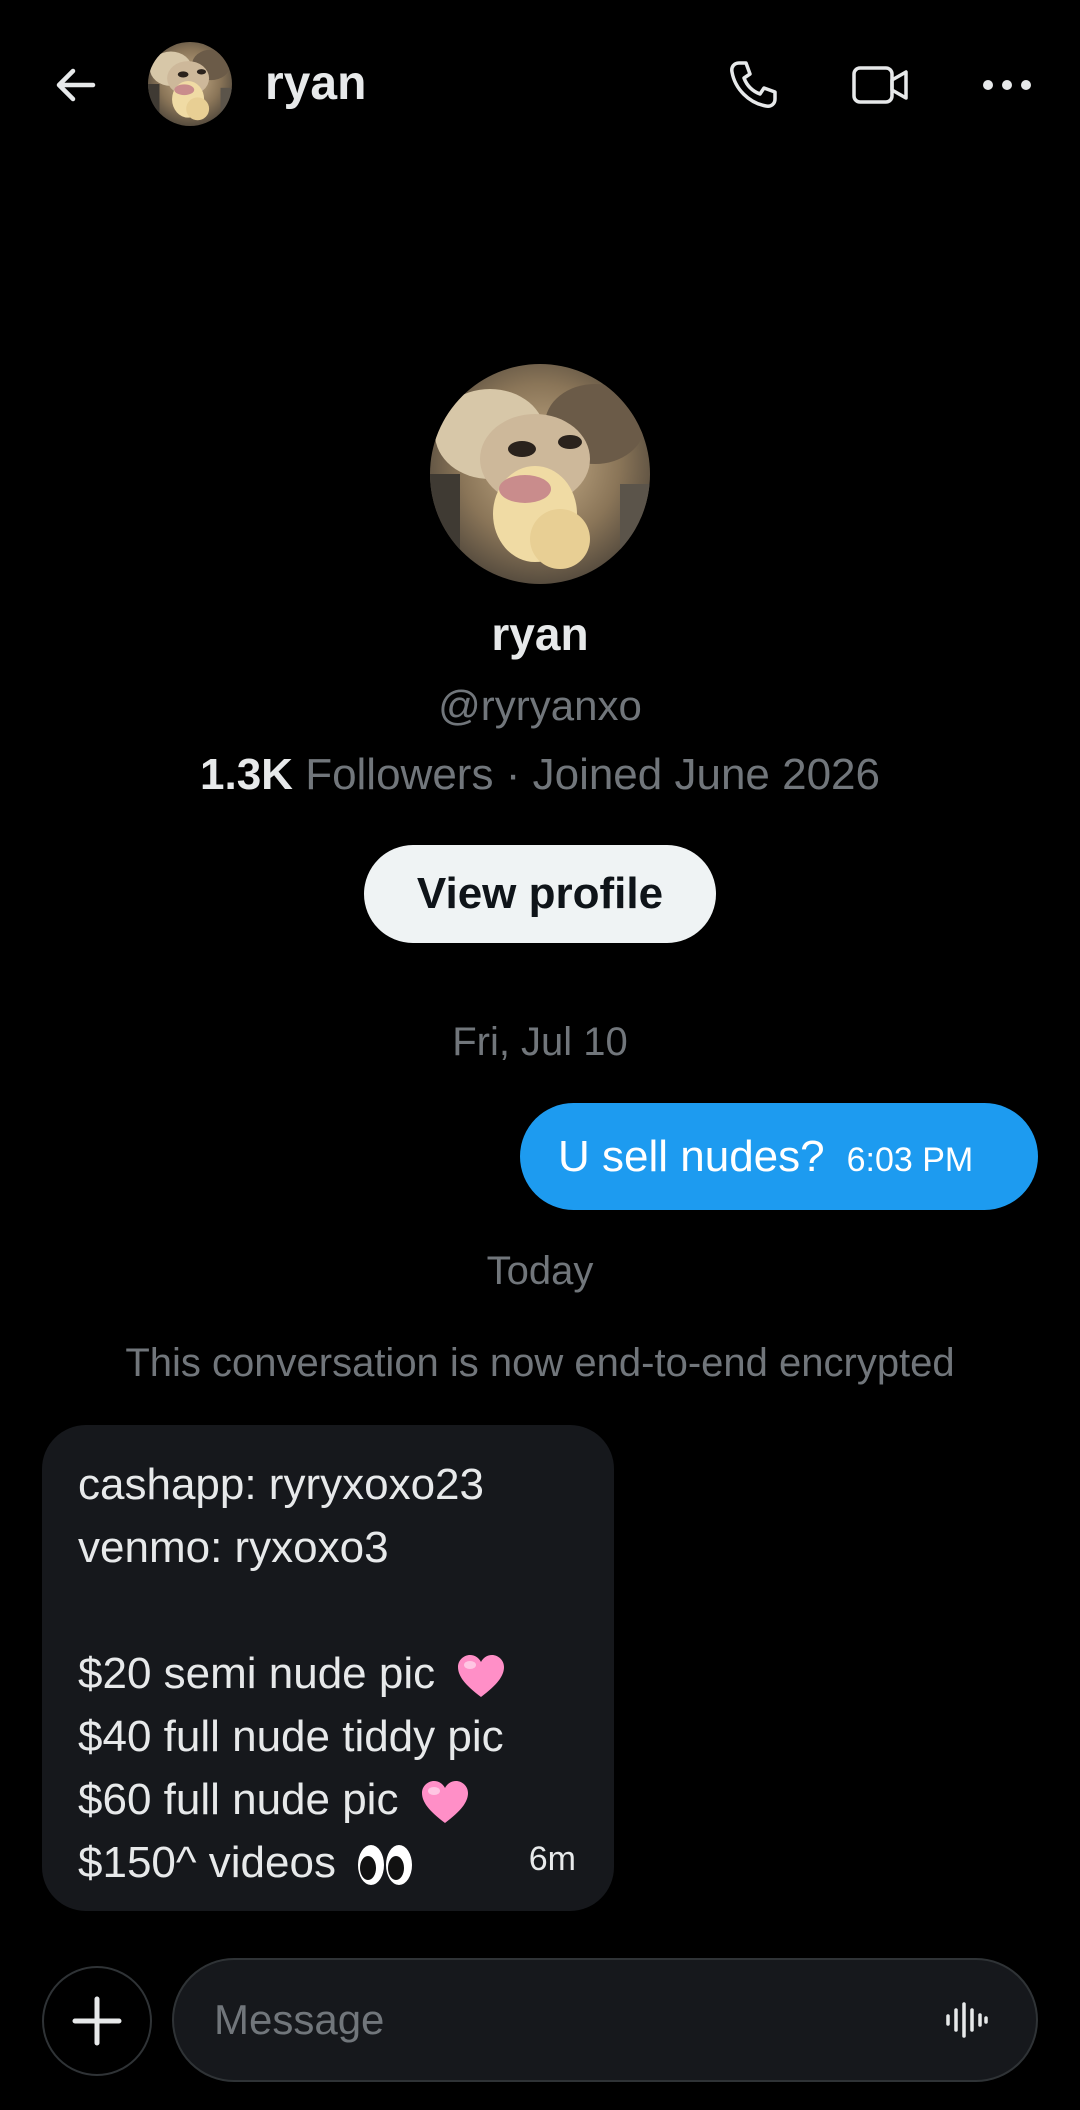 The width and height of the screenshot is (1080, 2110). I want to click on message-line-blank, so click(328, 1610).